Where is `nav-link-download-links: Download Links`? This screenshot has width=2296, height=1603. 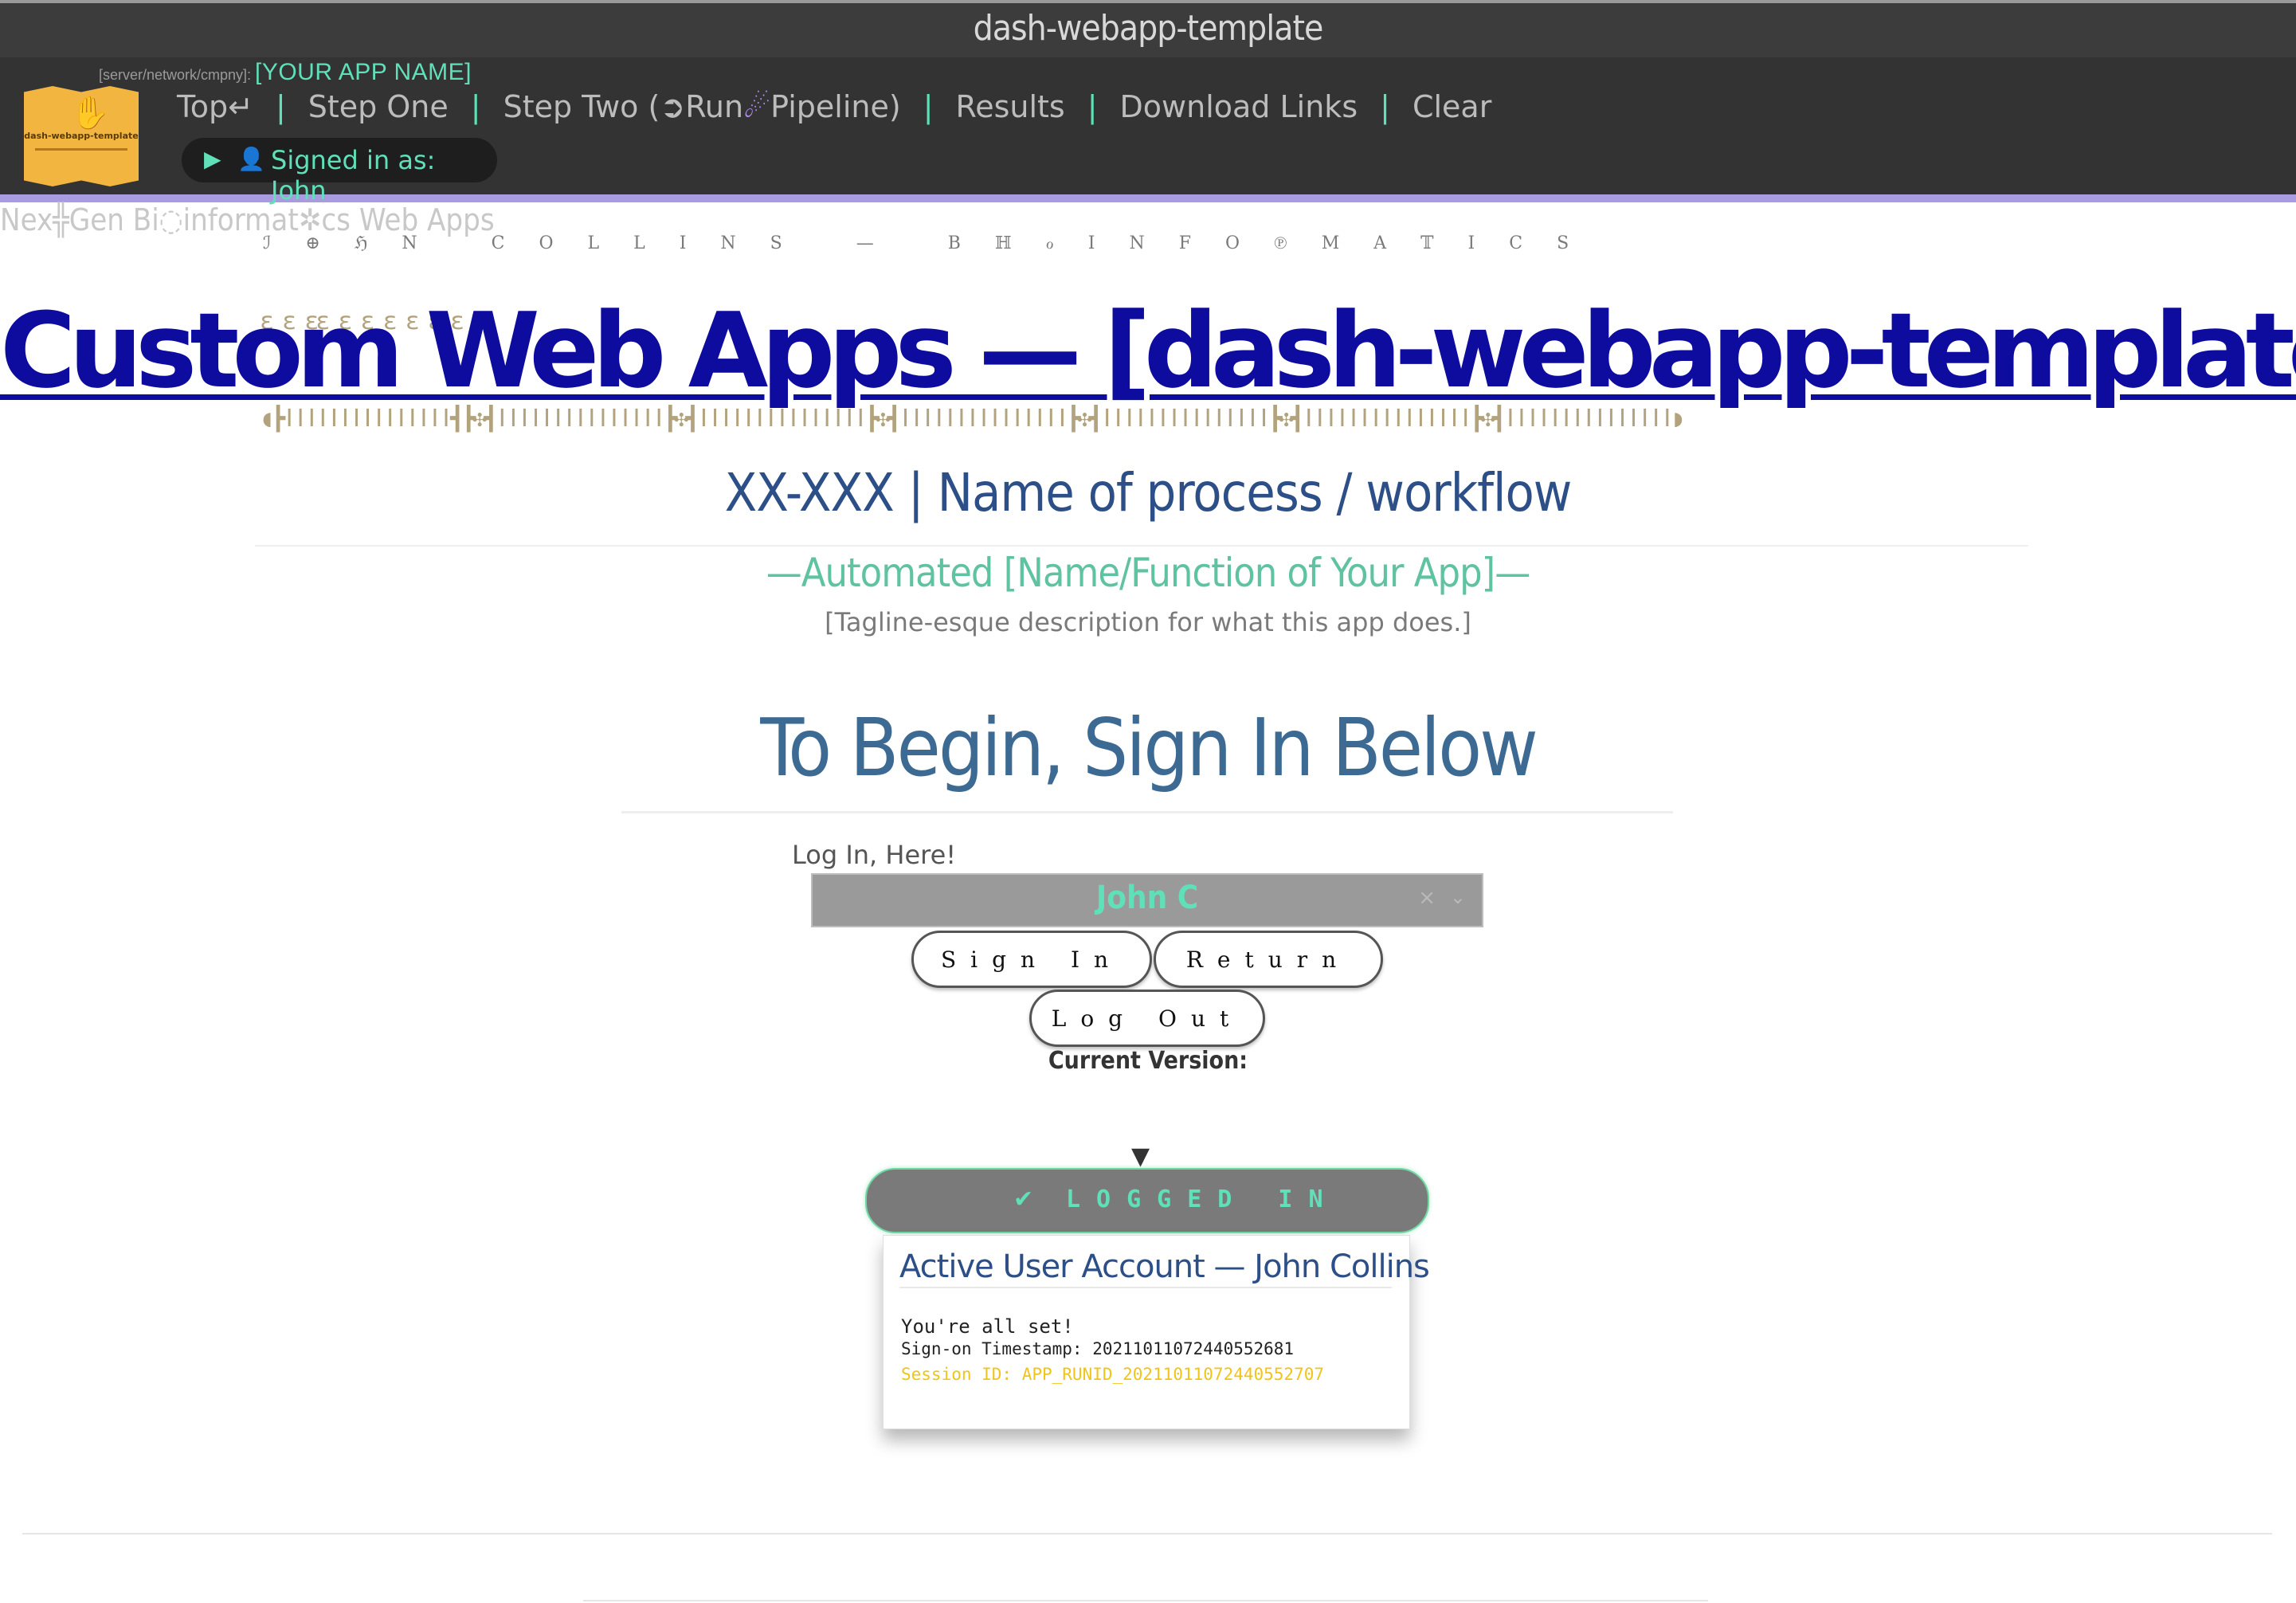
nav-link-download-links: Download Links is located at coordinates (1239, 106).